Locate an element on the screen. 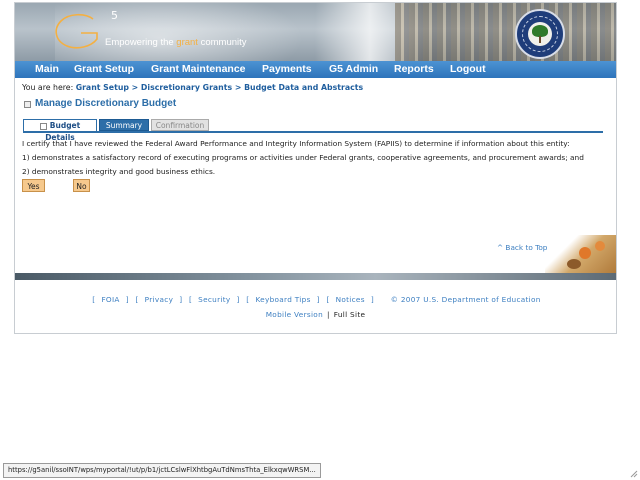 This screenshot has width=640, height=480. corner-decoration-image is located at coordinates (580, 254).